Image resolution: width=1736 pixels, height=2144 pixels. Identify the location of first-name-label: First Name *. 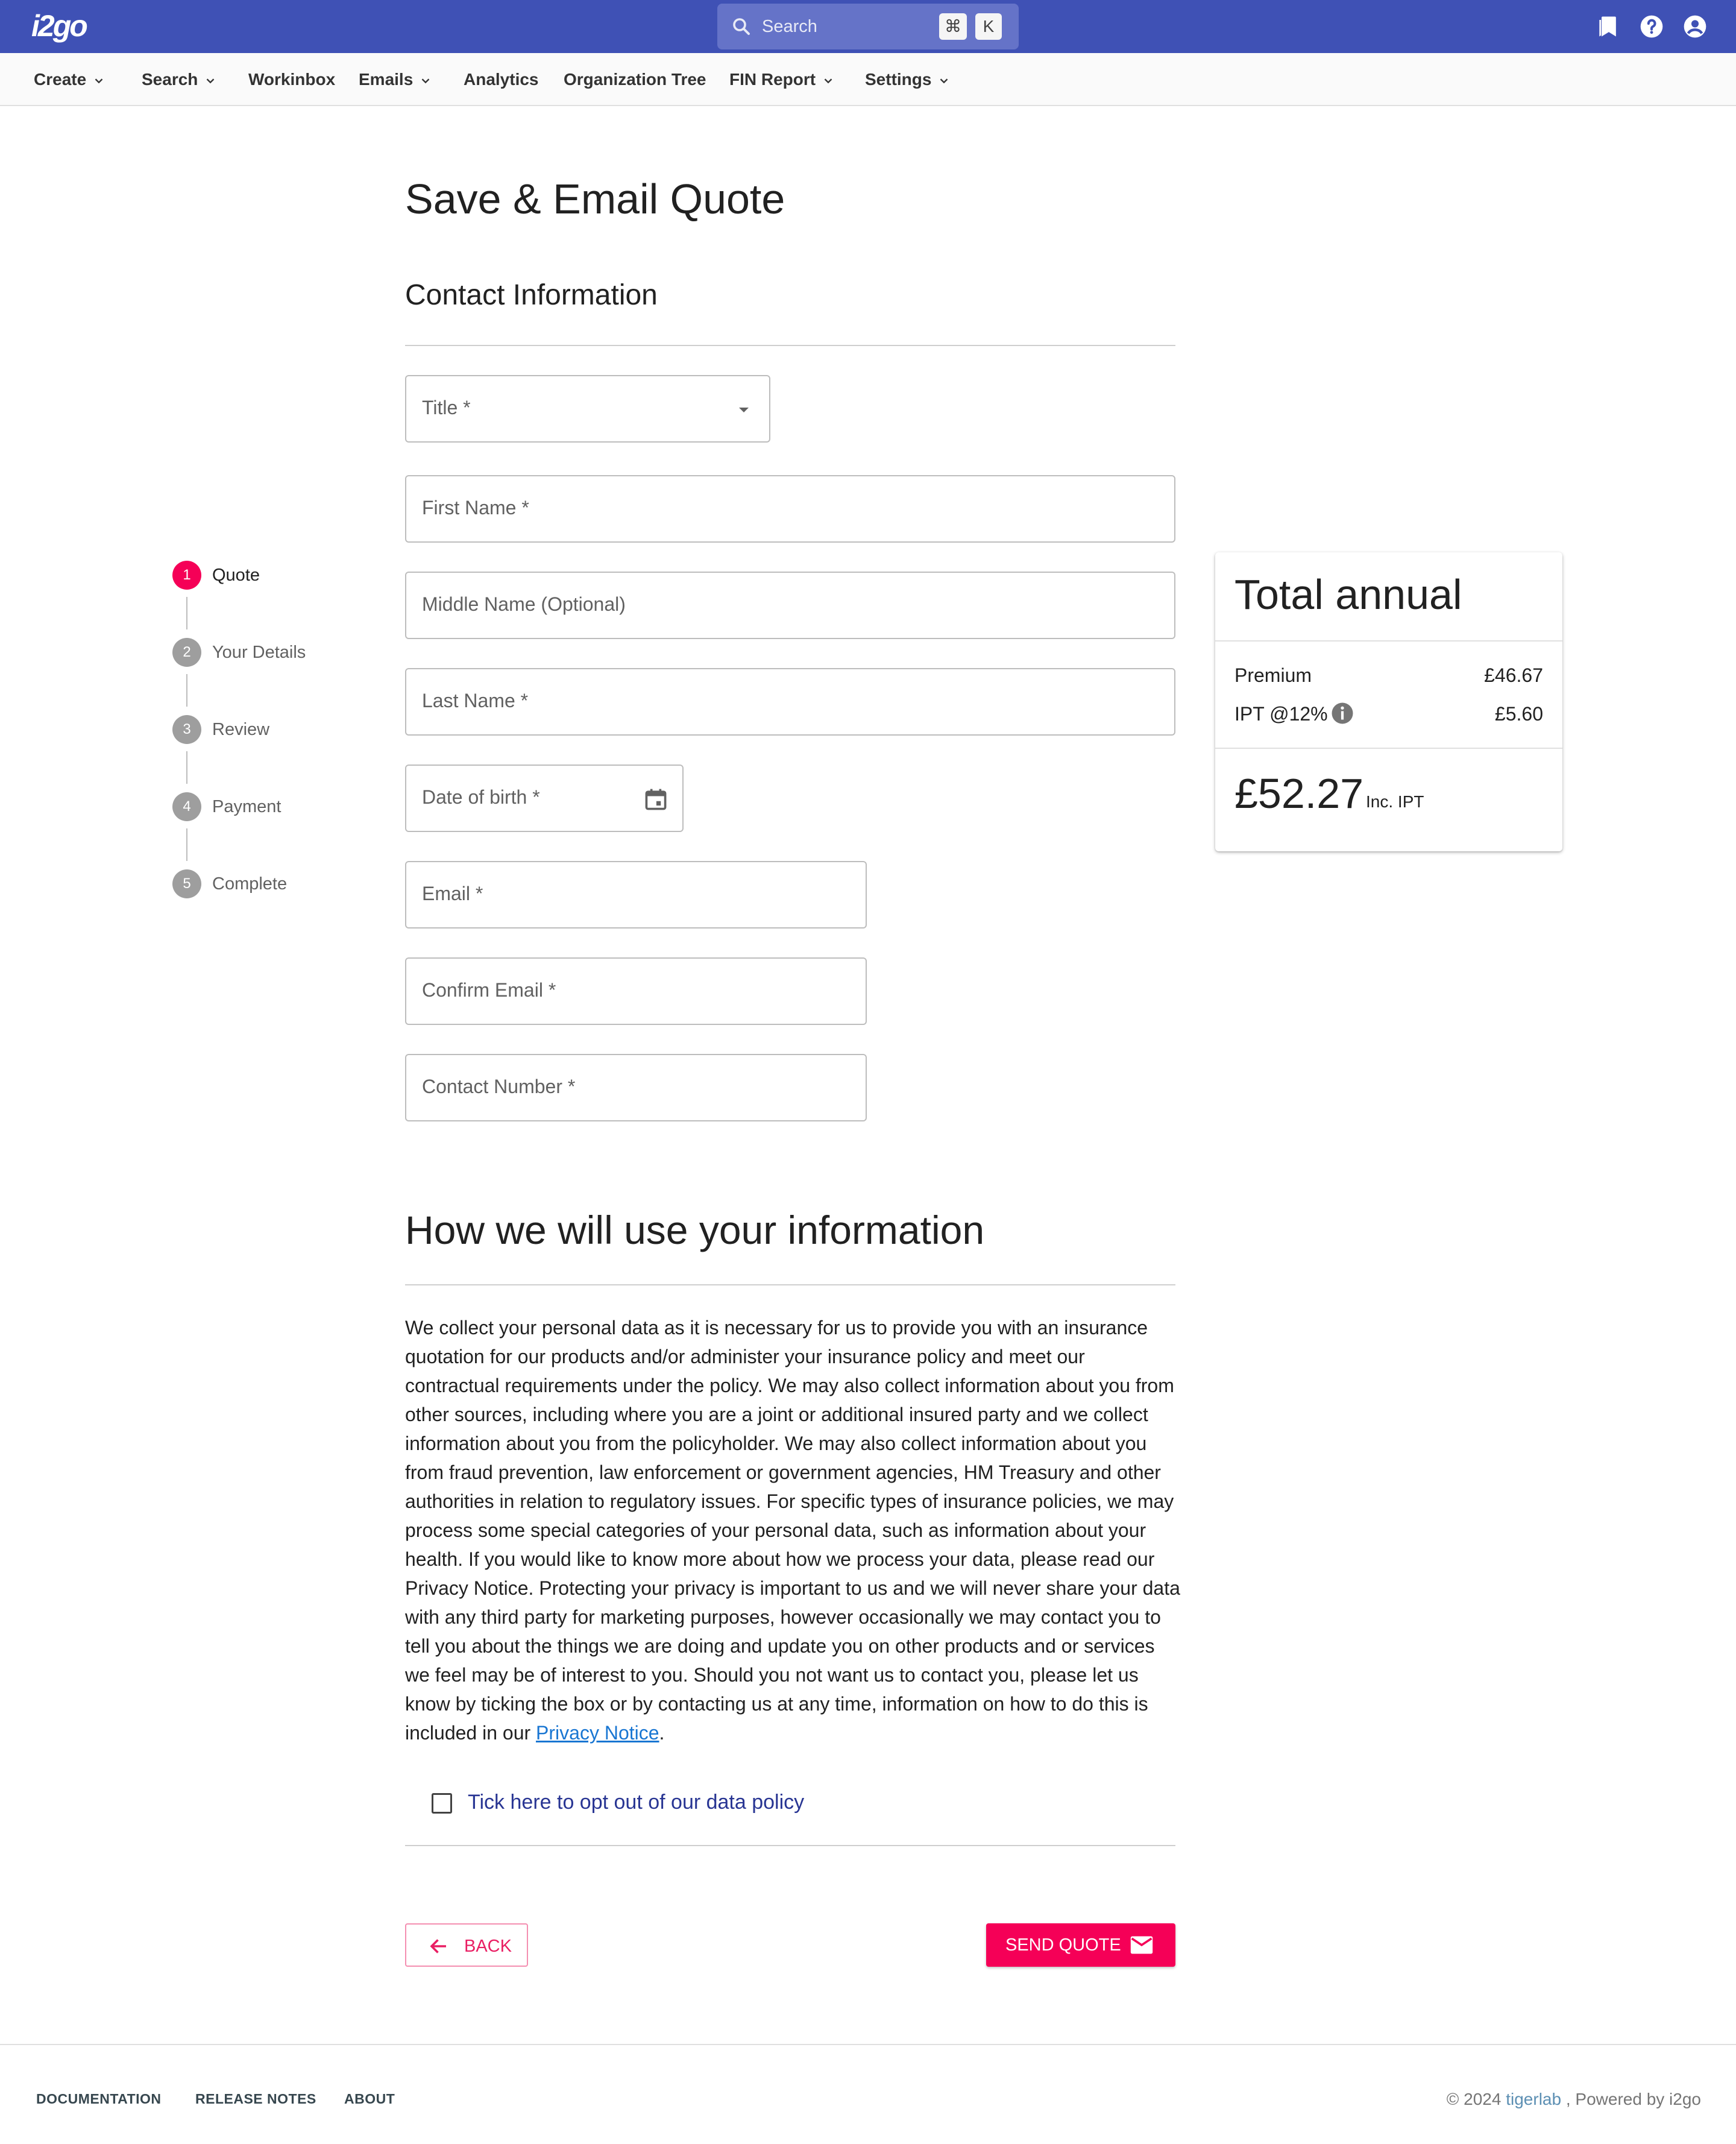
(475, 508).